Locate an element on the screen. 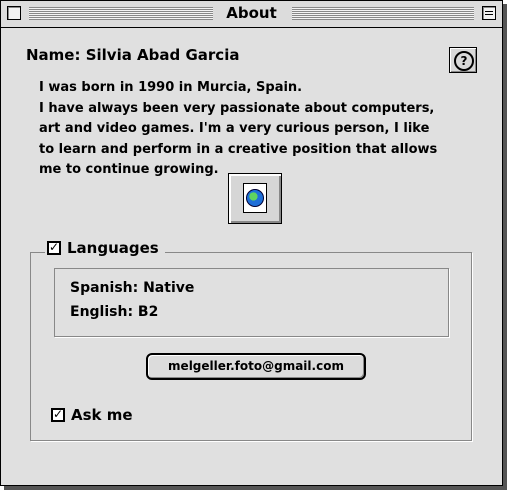 This screenshot has width=519, height=497. bio-line: I was born in 1990 in Murcia, Spain. is located at coordinates (171, 87).